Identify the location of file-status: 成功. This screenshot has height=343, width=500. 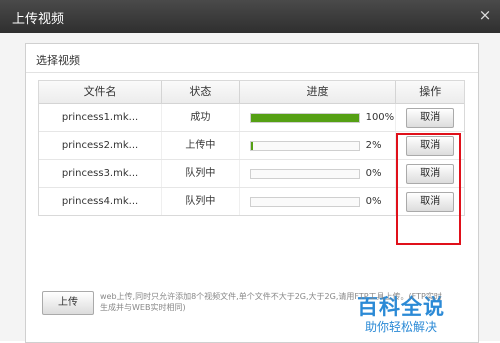
(201, 117).